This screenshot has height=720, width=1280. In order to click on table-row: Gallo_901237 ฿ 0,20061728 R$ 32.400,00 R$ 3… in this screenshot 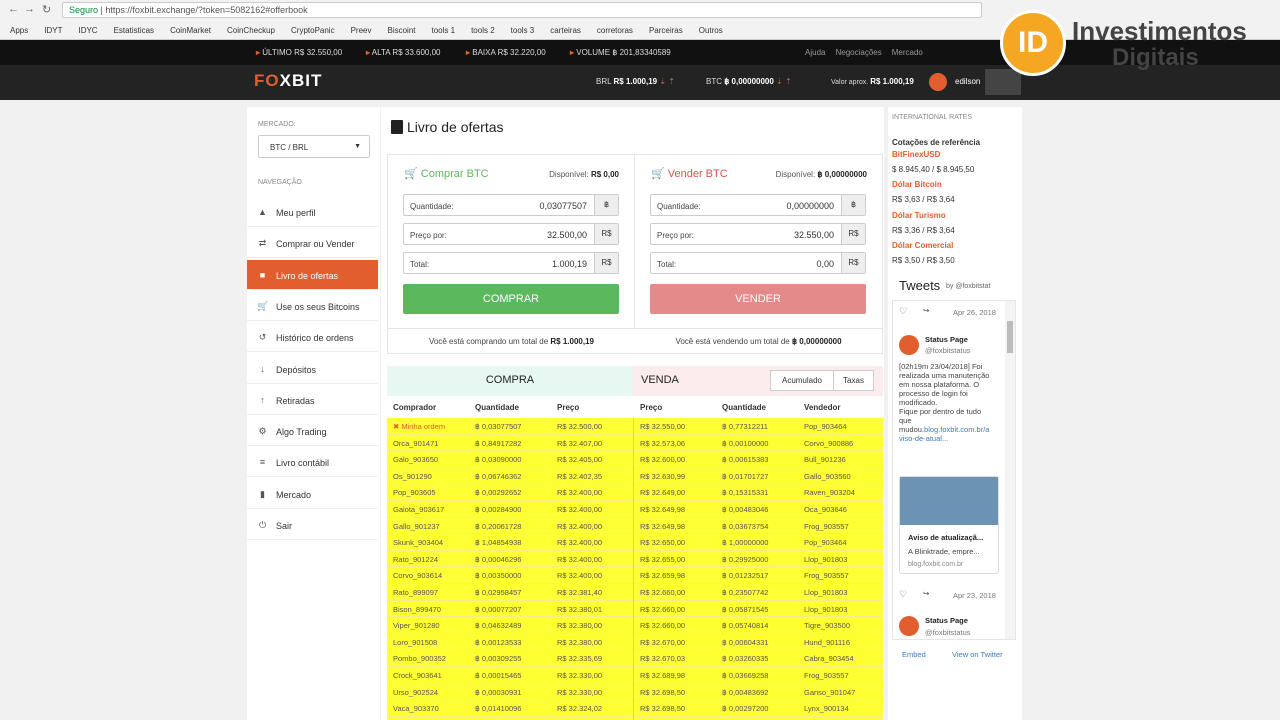, I will do `click(635, 526)`.